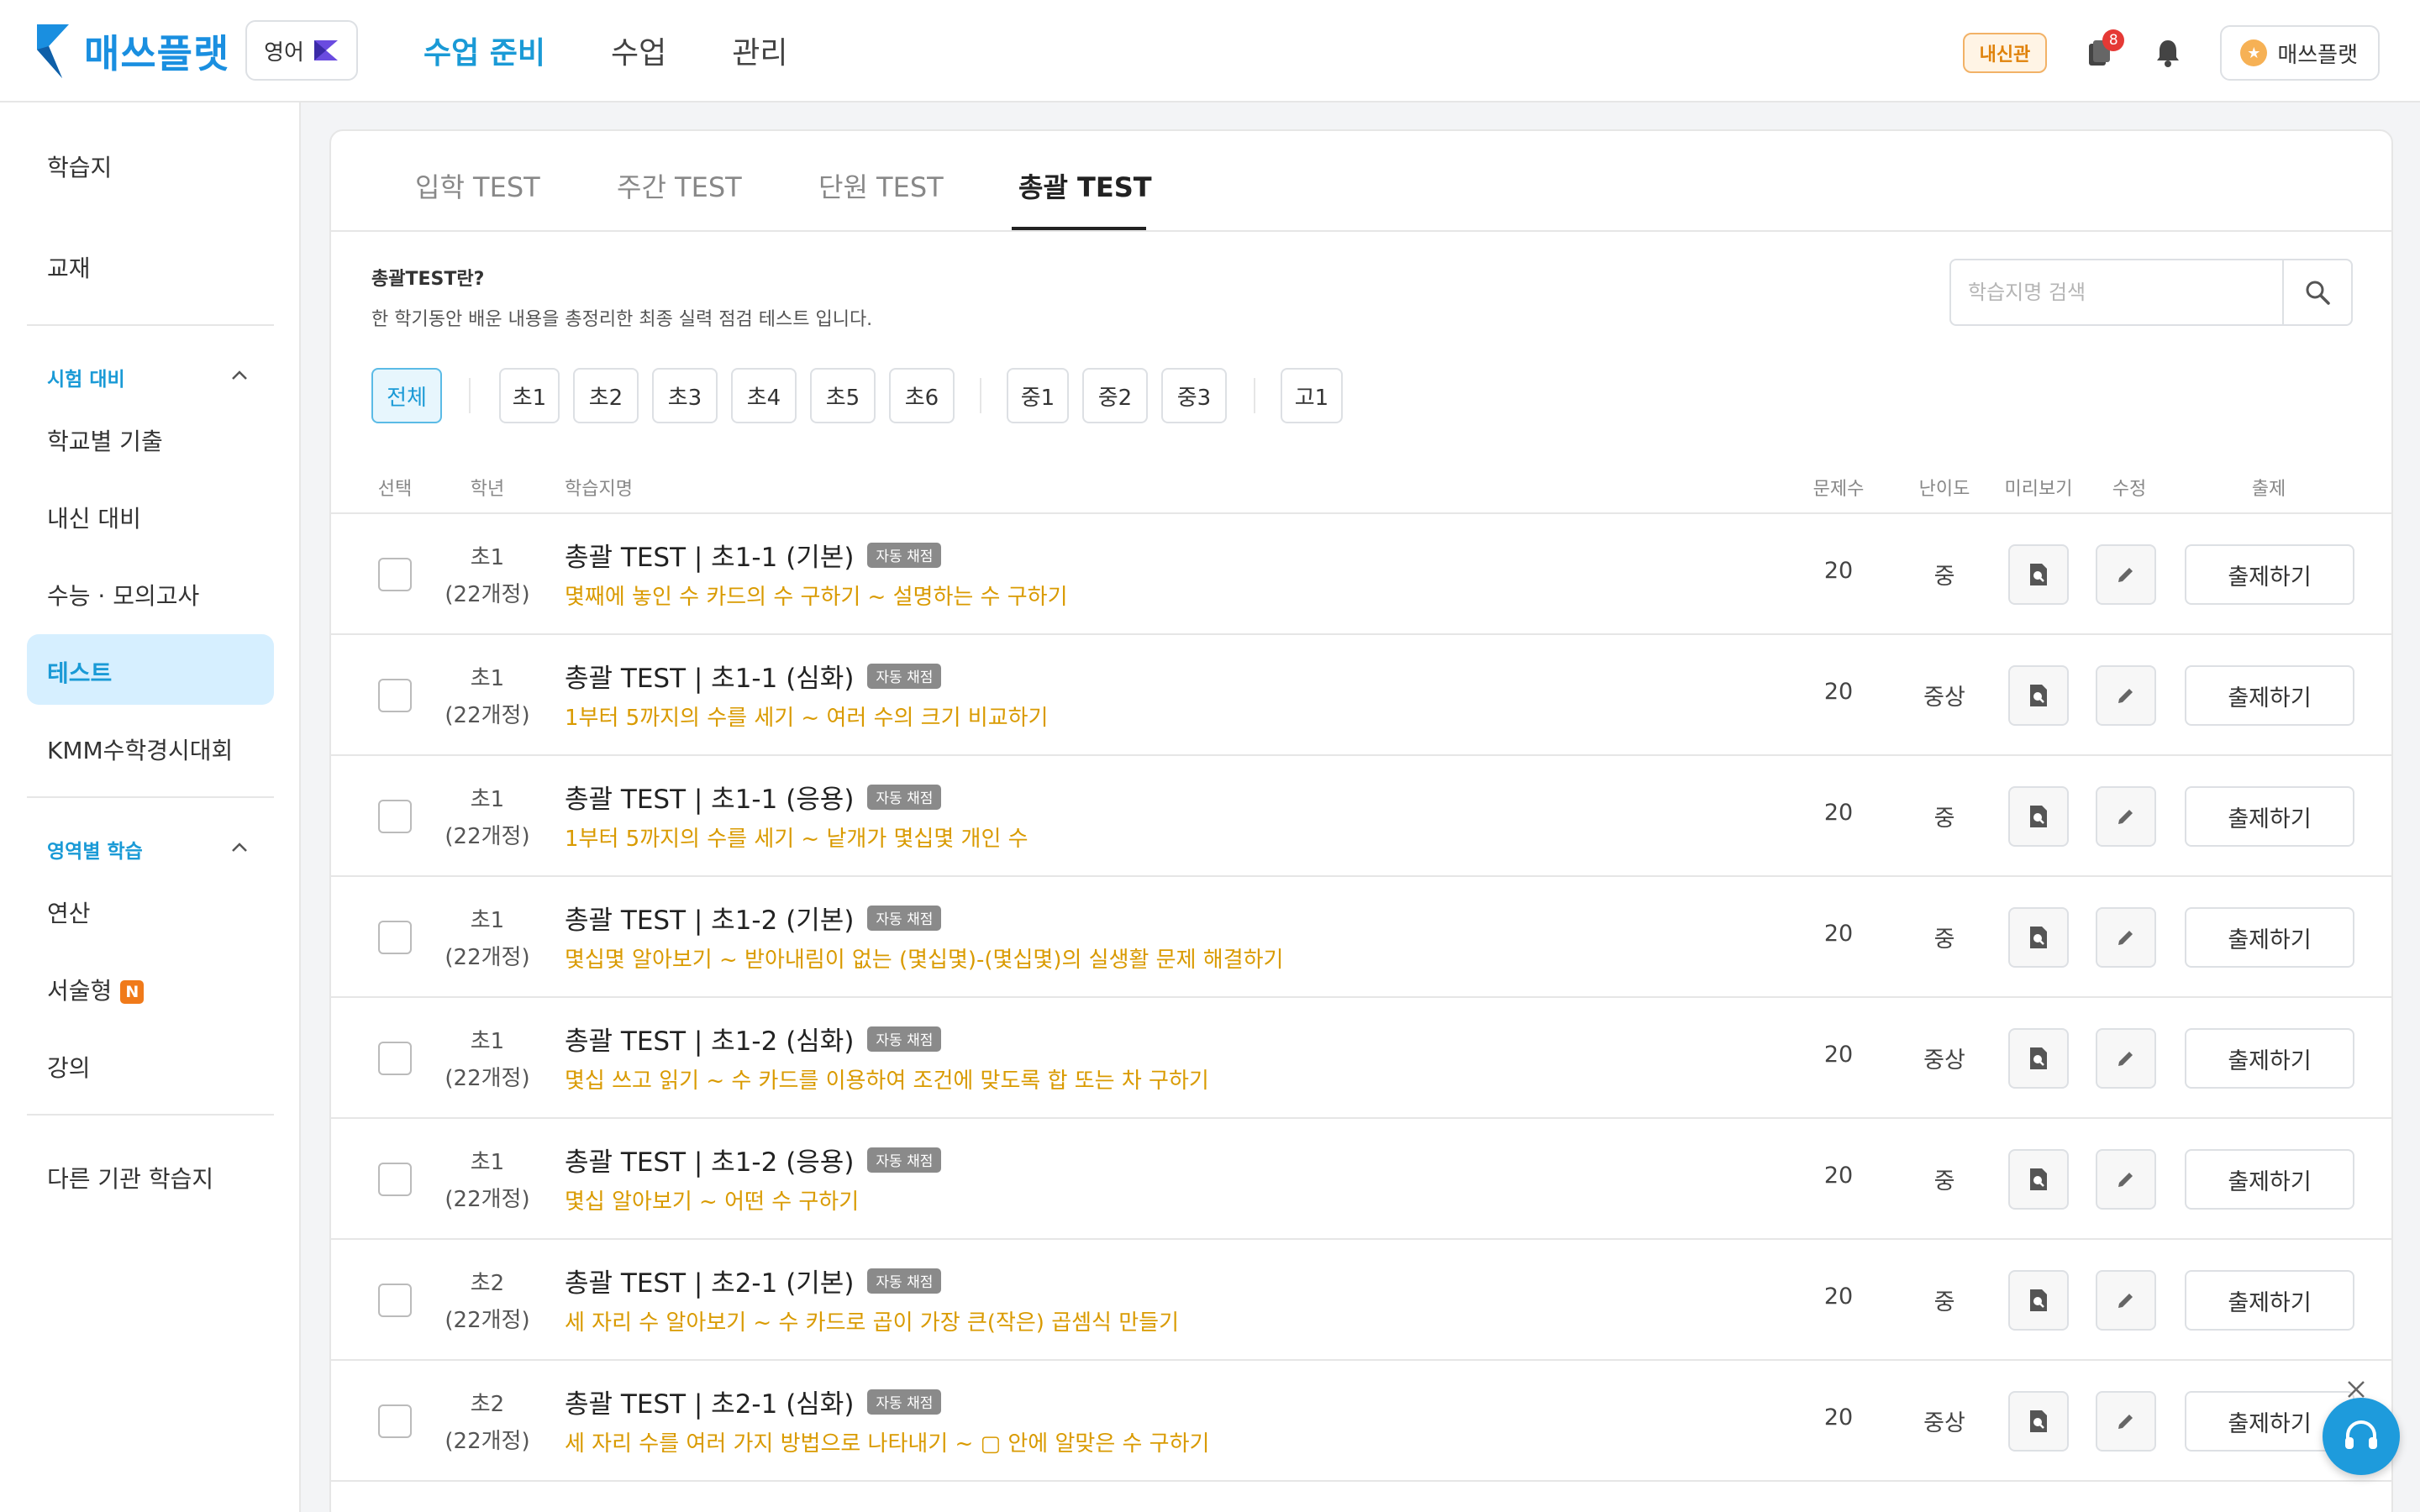 The height and width of the screenshot is (1512, 2420). I want to click on worksheet-title: 총괄 TEST | 초1-1 (기본), so click(709, 555).